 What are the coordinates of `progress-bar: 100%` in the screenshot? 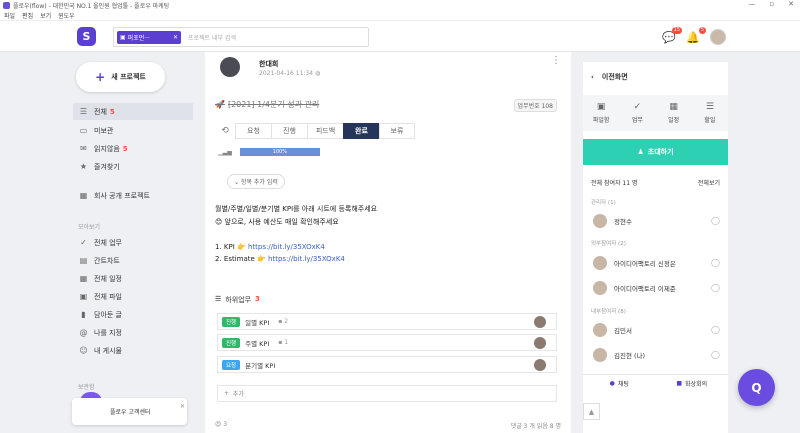 It's located at (279, 152).